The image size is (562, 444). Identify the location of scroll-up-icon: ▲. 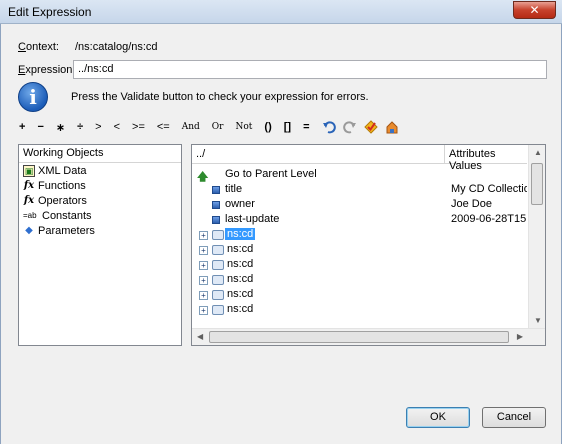
(538, 152).